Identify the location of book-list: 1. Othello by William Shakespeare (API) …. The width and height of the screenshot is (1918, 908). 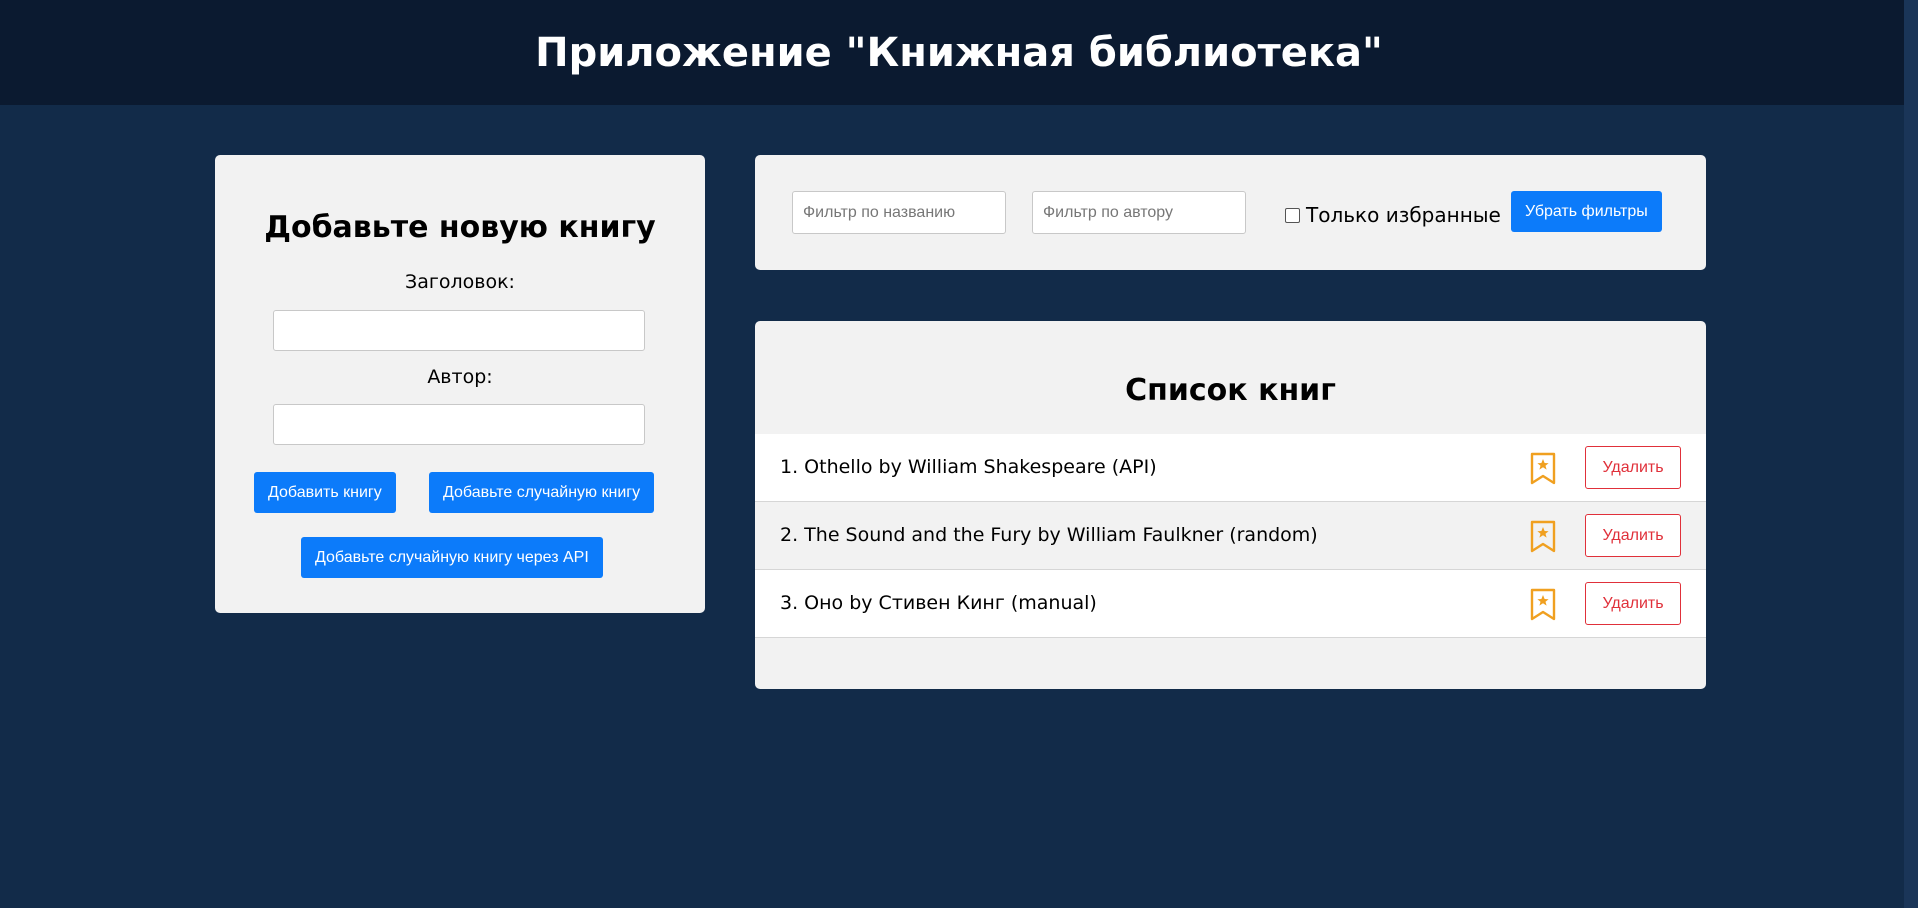
(1230, 536).